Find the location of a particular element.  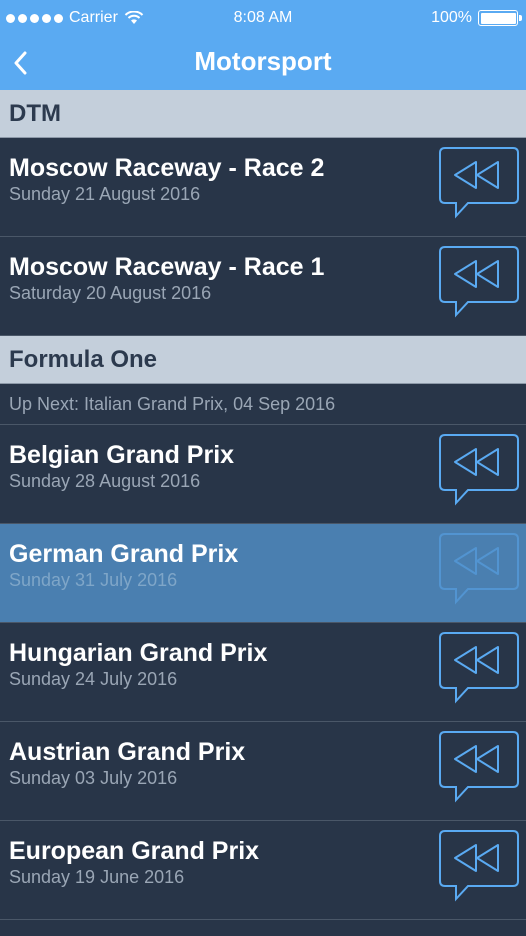

race-date: Sunday 31 July 2016 is located at coordinates (93, 580).